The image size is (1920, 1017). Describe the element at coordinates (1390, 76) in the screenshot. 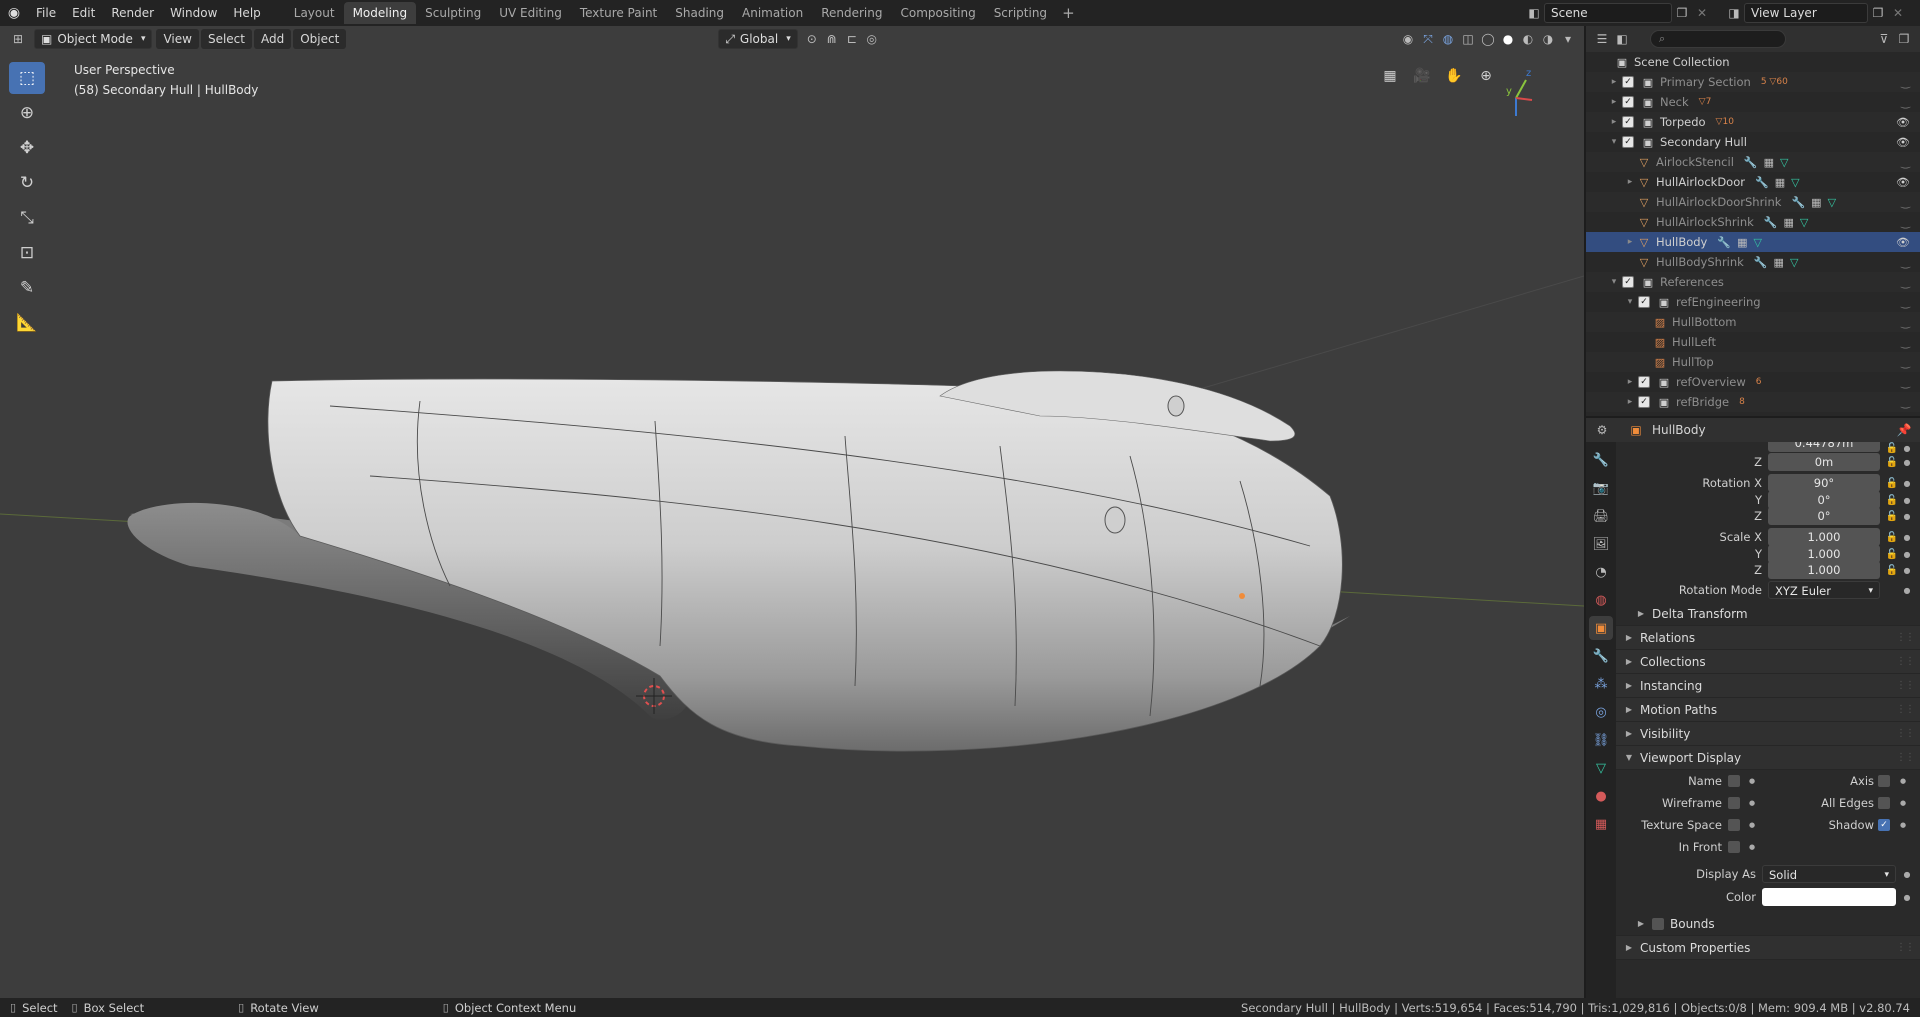

I see `grid-view-icon: ▦` at that location.